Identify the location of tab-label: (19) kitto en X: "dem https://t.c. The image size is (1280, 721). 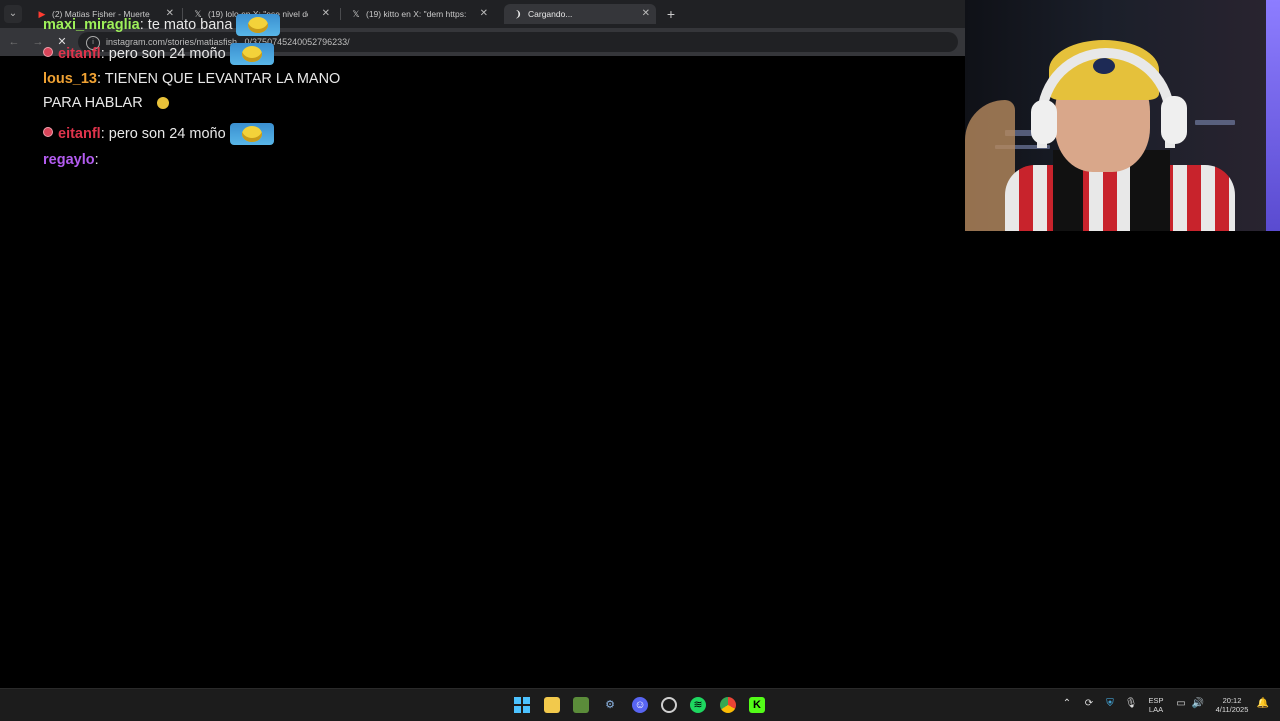
(416, 14).